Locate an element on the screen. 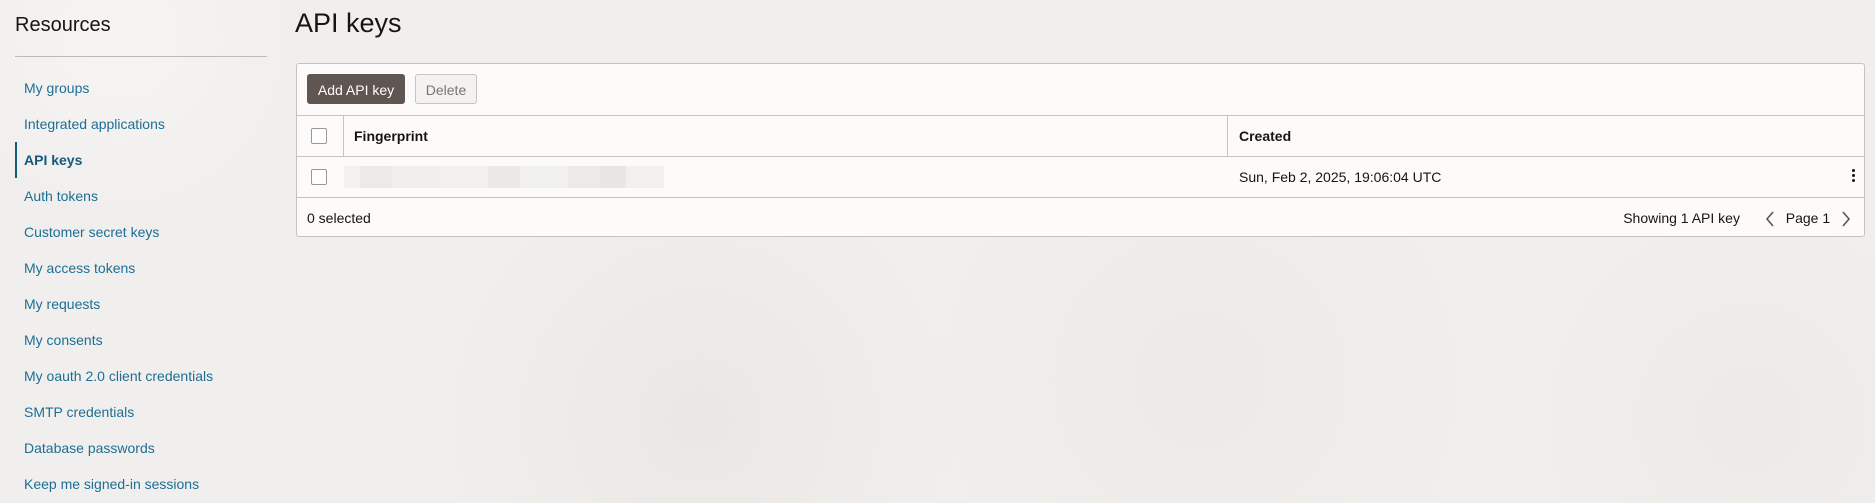 The height and width of the screenshot is (503, 1875). select-all-checkbox is located at coordinates (319, 136).